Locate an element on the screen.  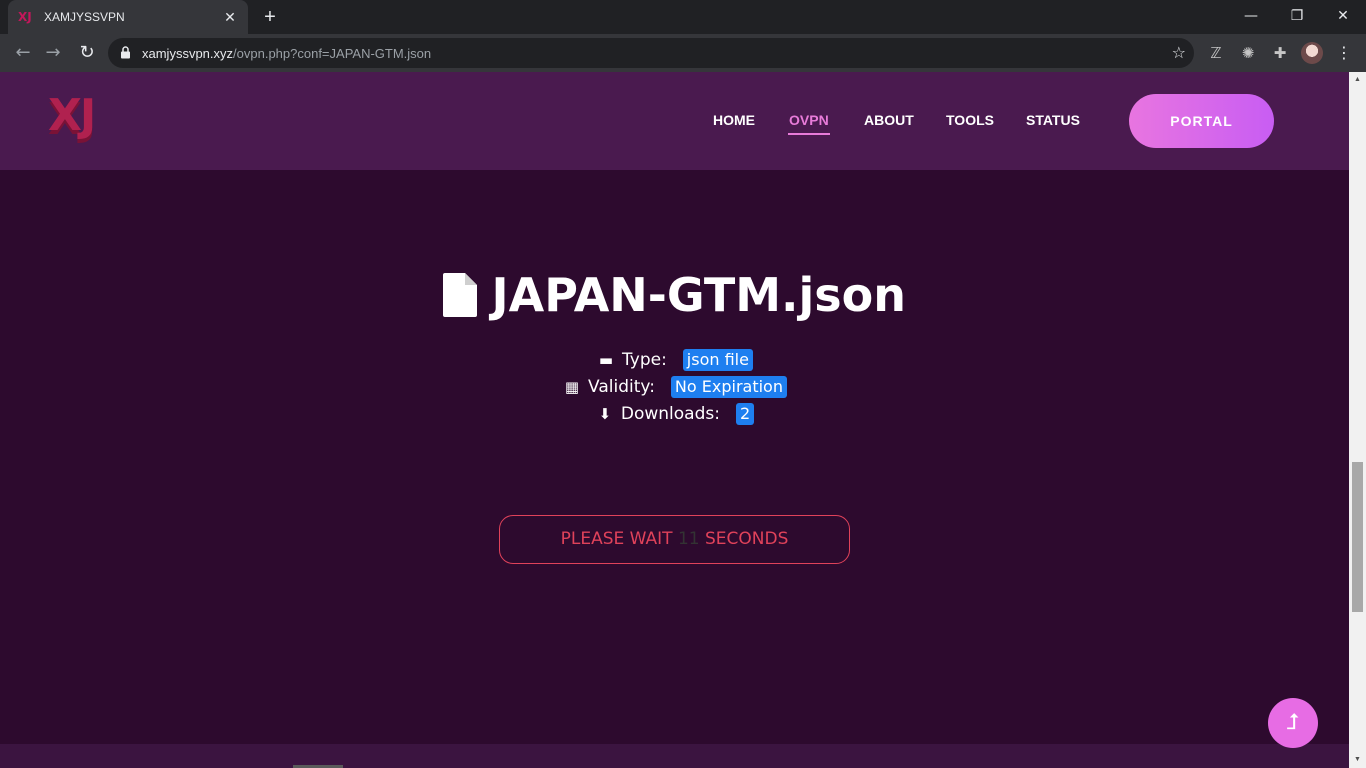
wait-download-button: PLEASE WAIT 11 SECONDS is located at coordinates (674, 539).